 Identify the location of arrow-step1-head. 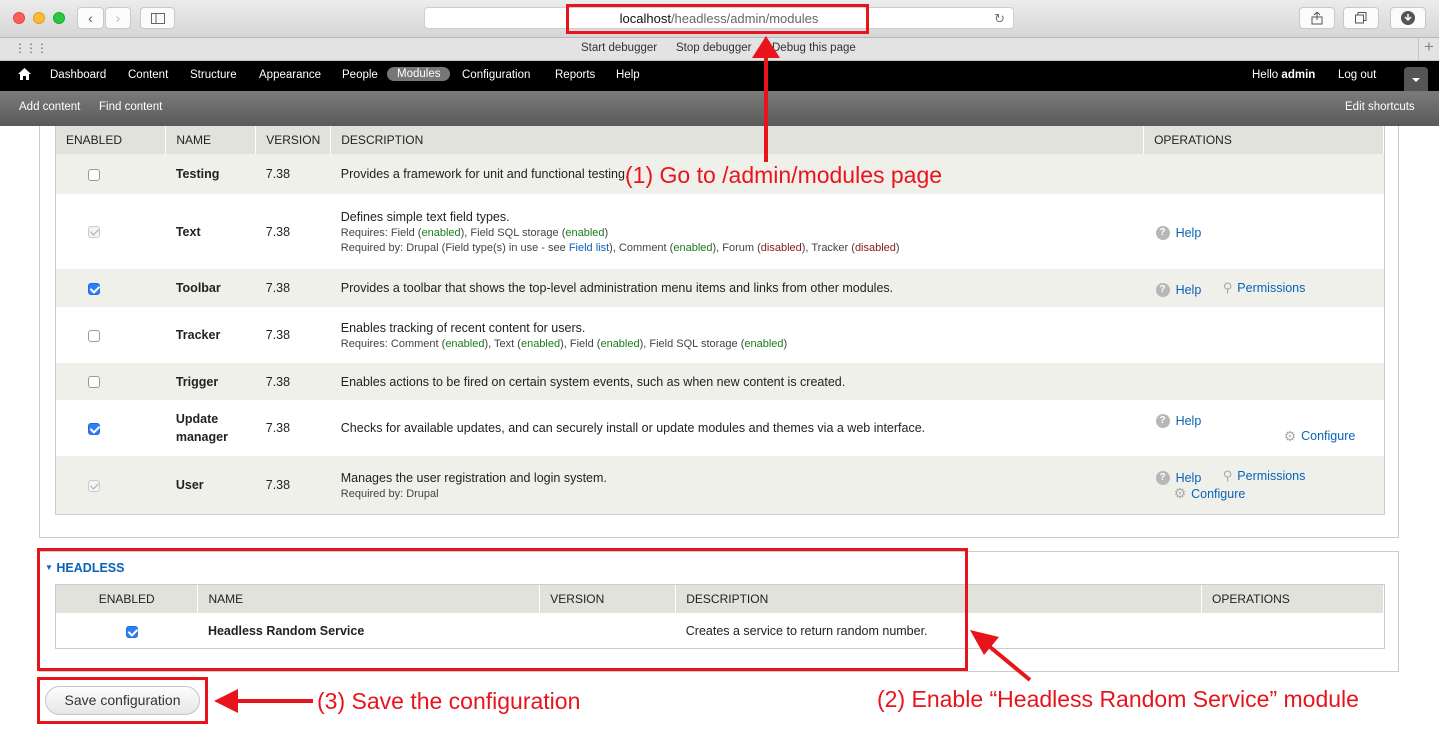
(766, 47).